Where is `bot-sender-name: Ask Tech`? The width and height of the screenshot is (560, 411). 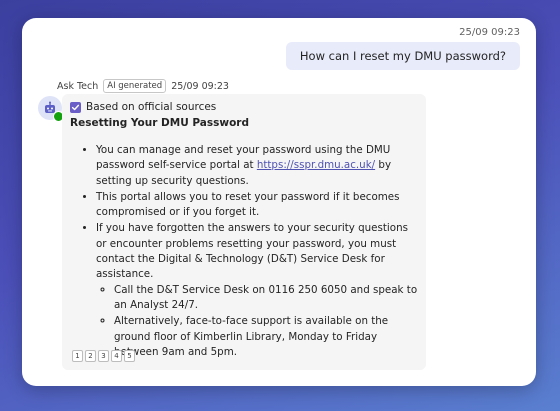 bot-sender-name: Ask Tech is located at coordinates (78, 86).